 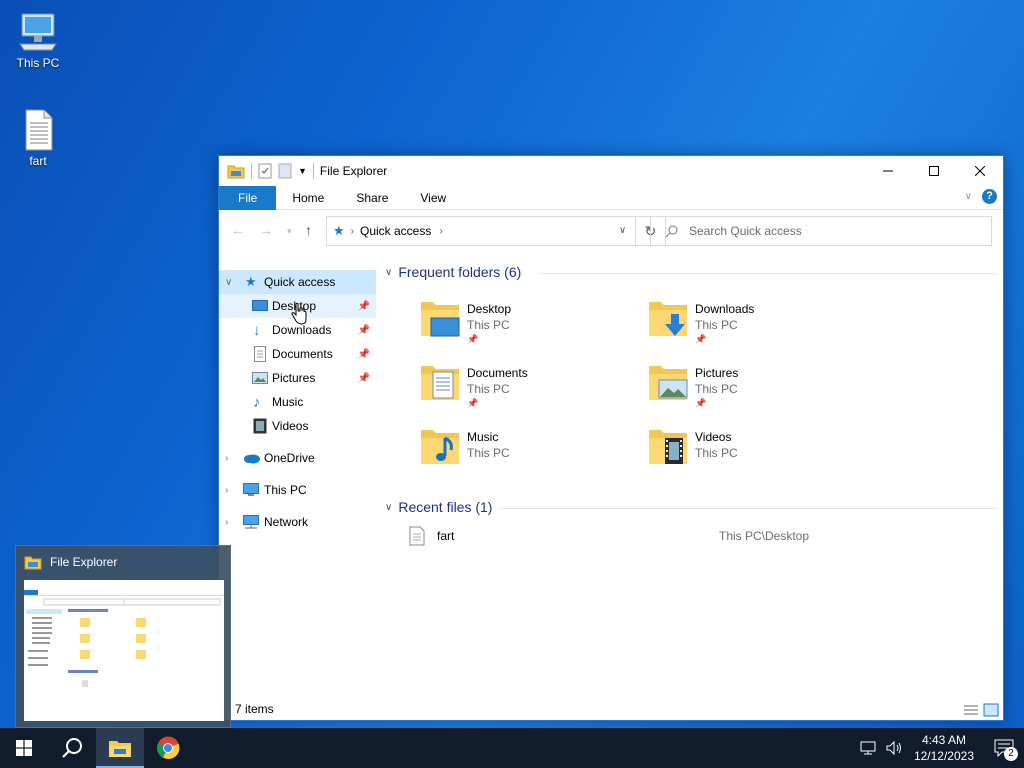 What do you see at coordinates (251, 489) in the screenshot?
I see `computer-icon` at bounding box center [251, 489].